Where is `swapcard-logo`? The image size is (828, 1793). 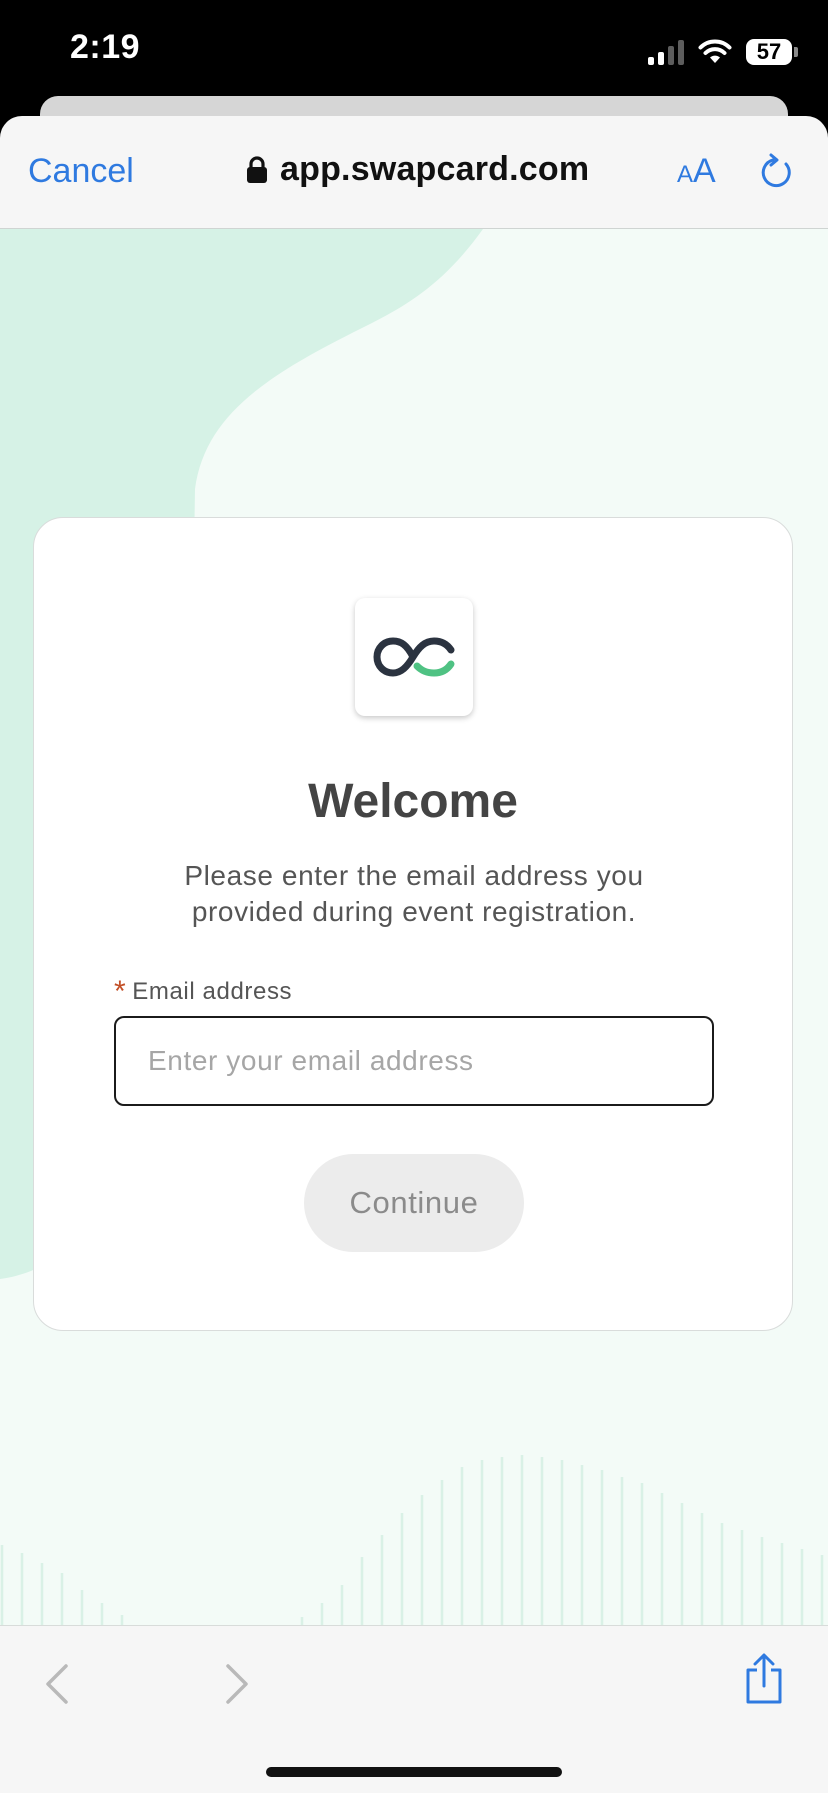
swapcard-logo is located at coordinates (414, 657).